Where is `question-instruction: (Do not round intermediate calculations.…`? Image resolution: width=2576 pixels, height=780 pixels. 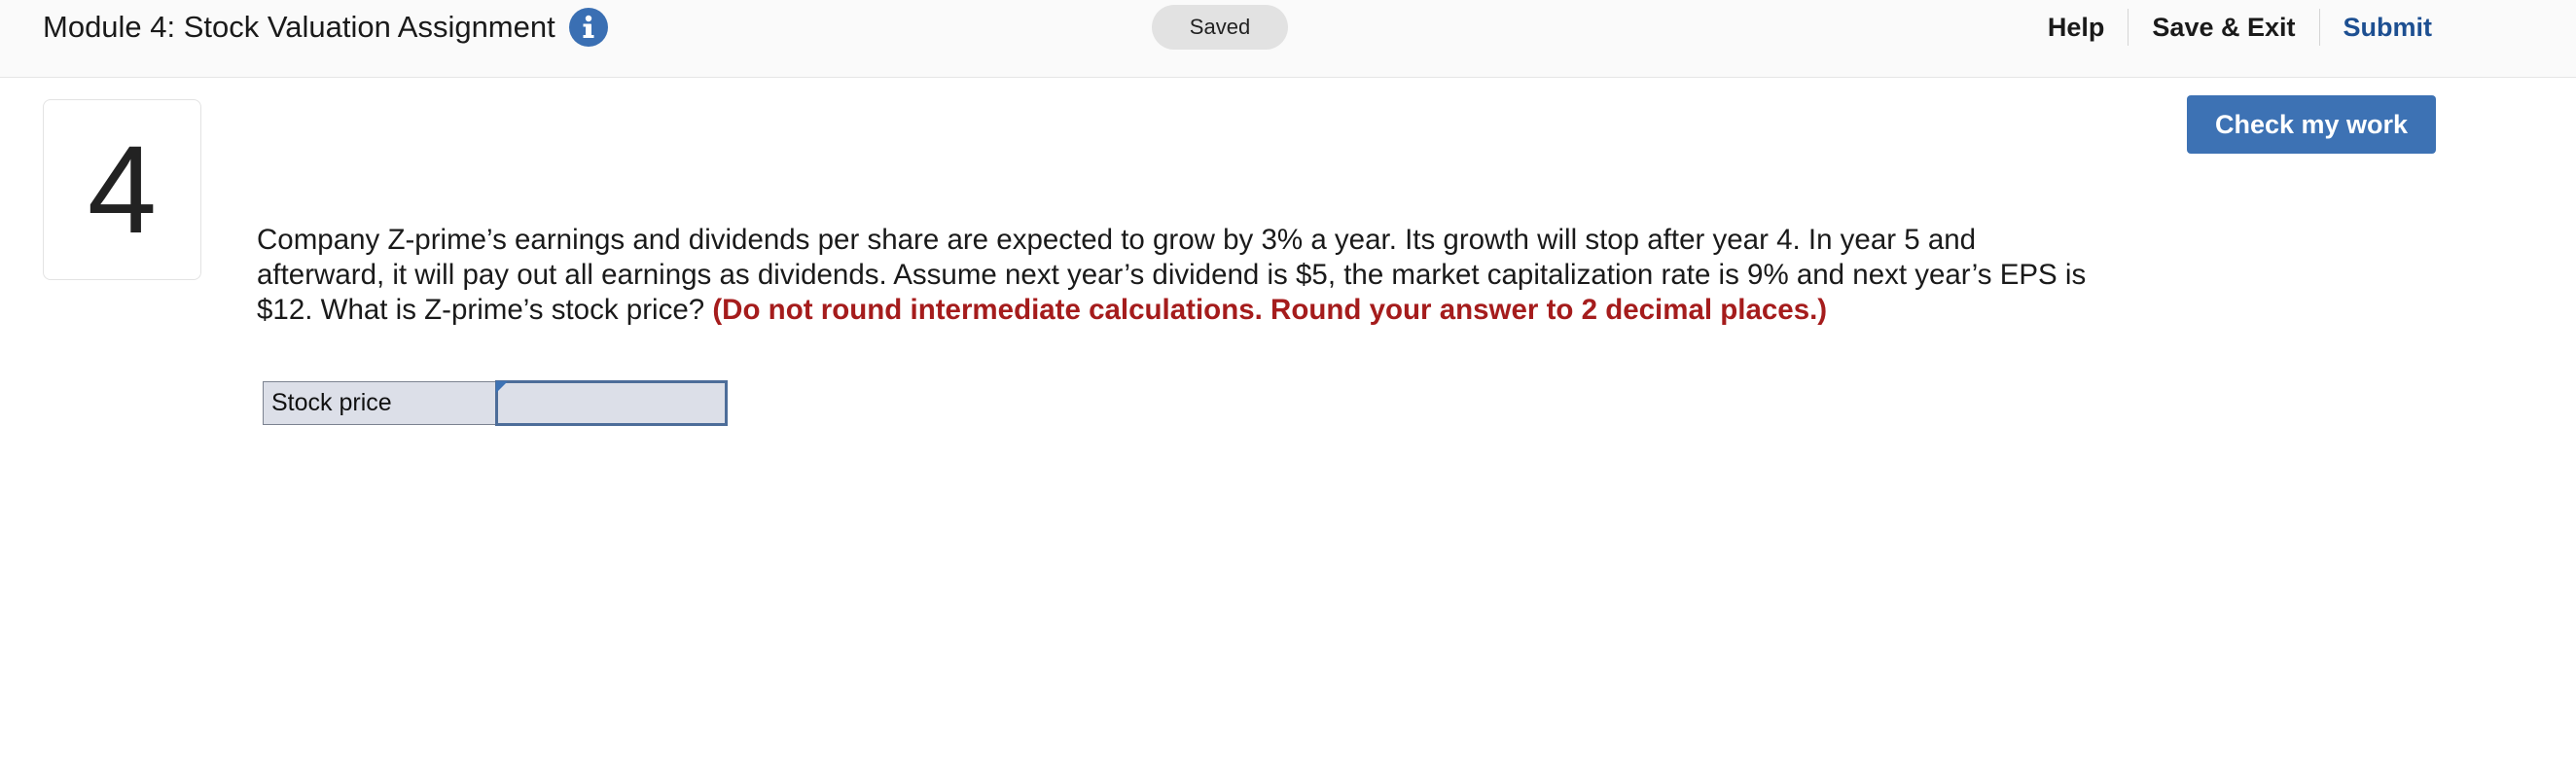 question-instruction: (Do not round intermediate calculations.… is located at coordinates (1270, 310).